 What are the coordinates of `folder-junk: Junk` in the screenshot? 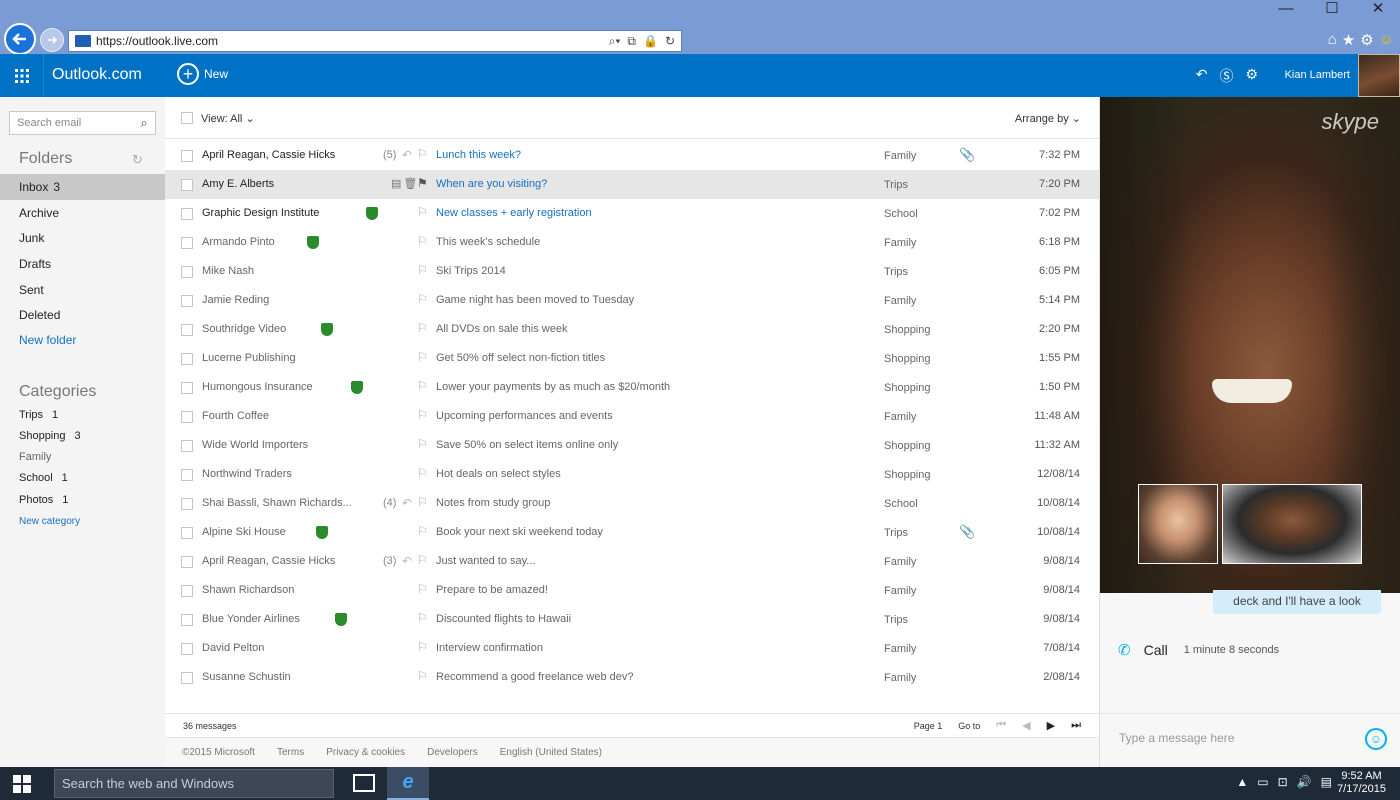 It's located at (82, 238).